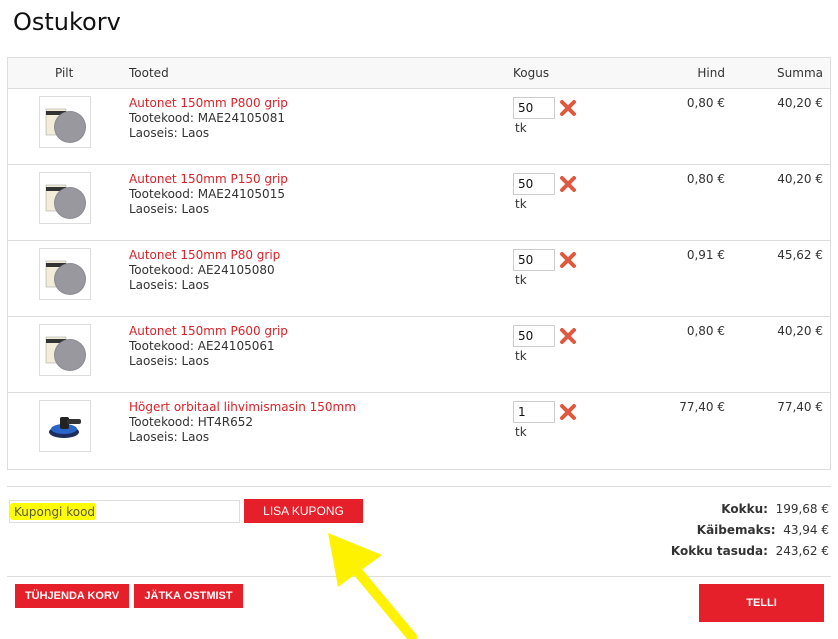 Image resolution: width=838 pixels, height=639 pixels. What do you see at coordinates (800, 255) in the screenshot?
I see `line-total: 45,62 €` at bounding box center [800, 255].